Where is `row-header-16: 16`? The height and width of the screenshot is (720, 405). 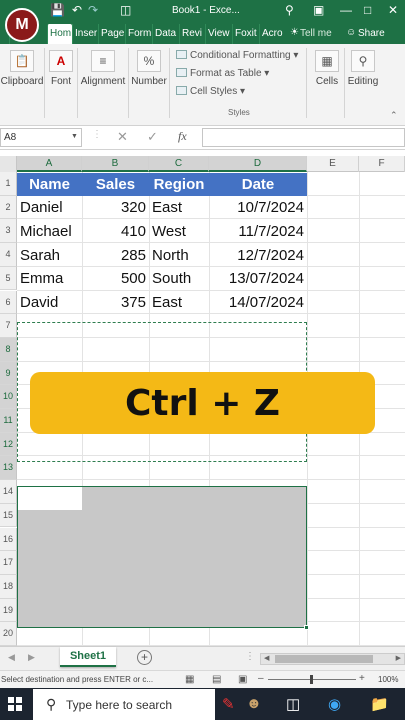
row-header-16: 16 is located at coordinates (8, 539).